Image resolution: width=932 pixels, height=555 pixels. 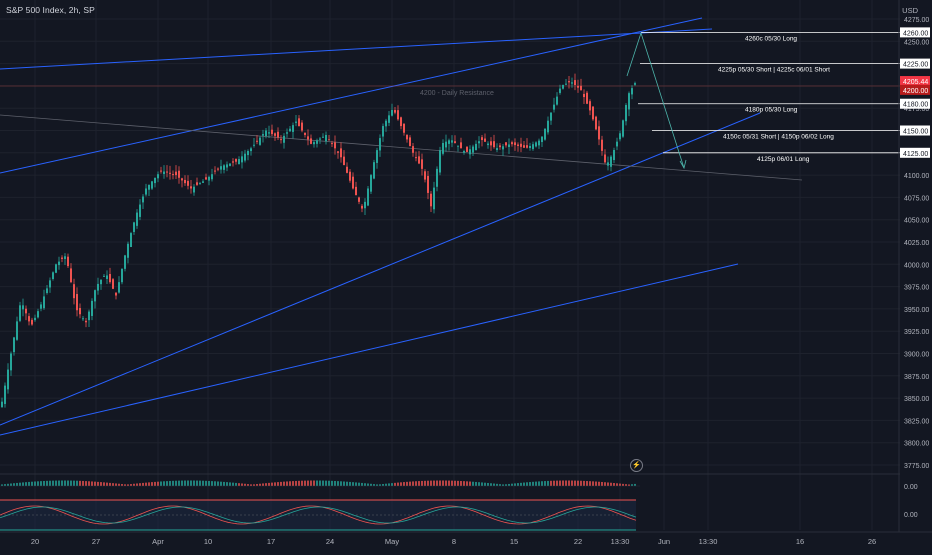 What do you see at coordinates (911, 515) in the screenshot?
I see `oscillator-value: 0.00` at bounding box center [911, 515].